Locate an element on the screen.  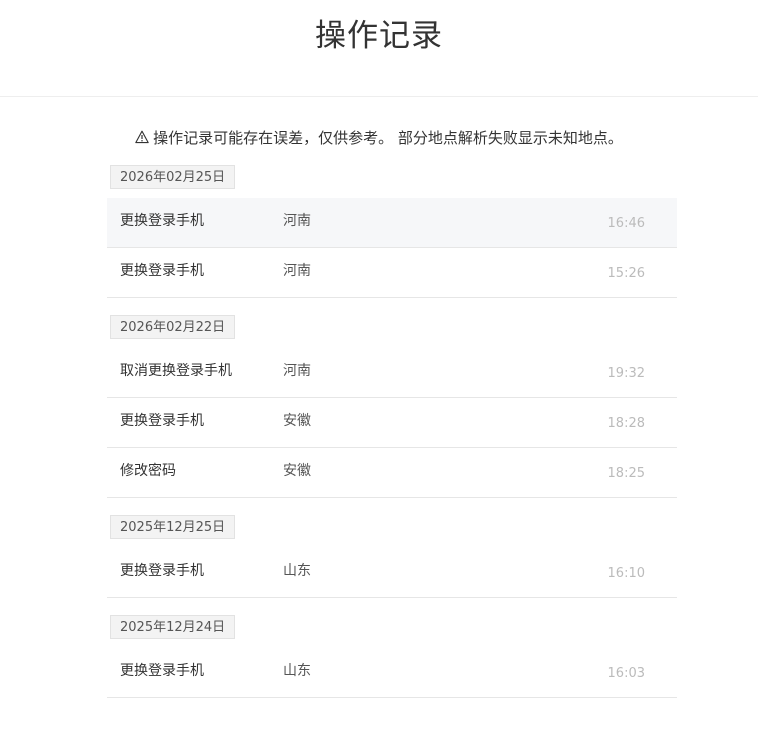
record-action: 取消更换登录手机 is located at coordinates (176, 371).